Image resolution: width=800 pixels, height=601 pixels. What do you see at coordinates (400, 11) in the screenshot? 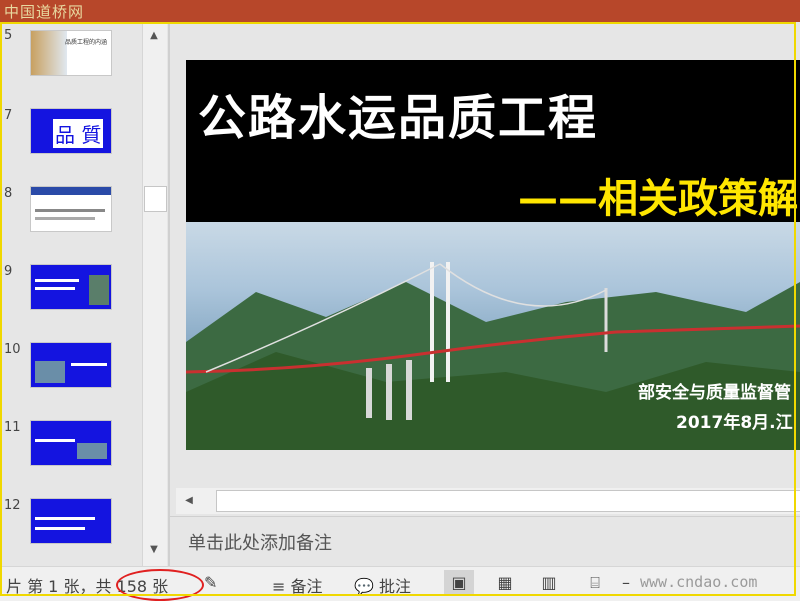
I see `title-bar: 中国道桥网` at bounding box center [400, 11].